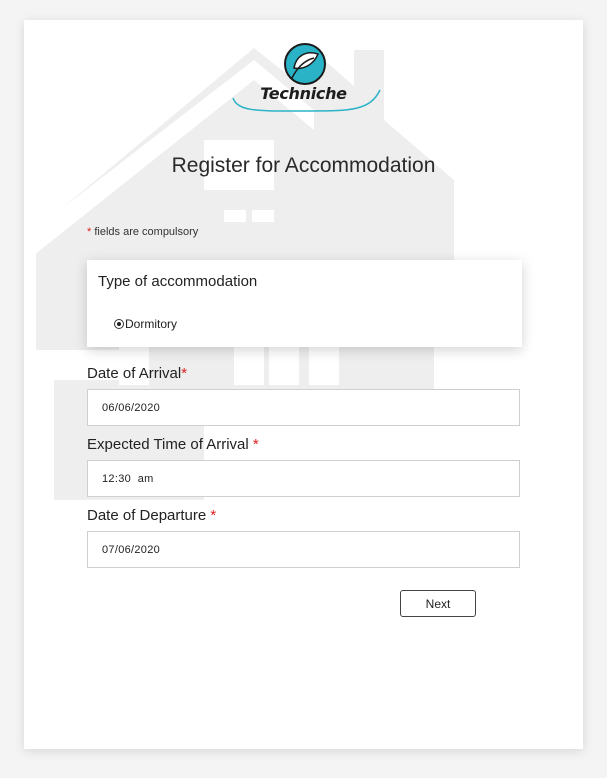  What do you see at coordinates (438, 603) in the screenshot?
I see `next-button: Next` at bounding box center [438, 603].